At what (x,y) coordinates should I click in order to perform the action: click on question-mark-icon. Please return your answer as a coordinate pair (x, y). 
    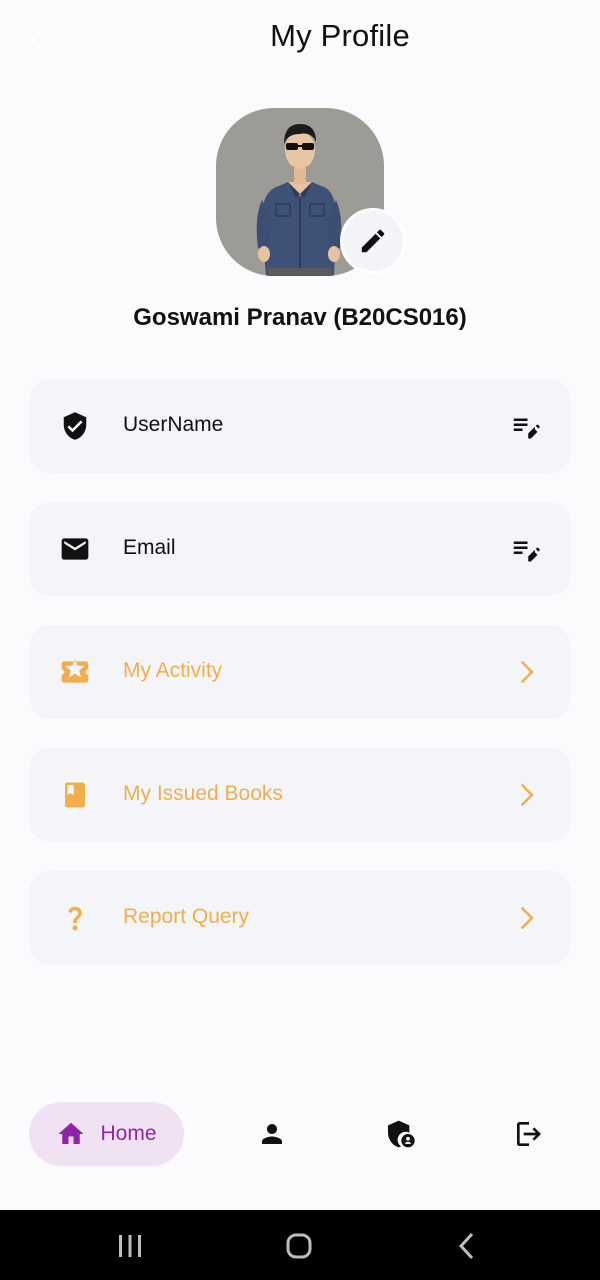
    Looking at the image, I should click on (75, 918).